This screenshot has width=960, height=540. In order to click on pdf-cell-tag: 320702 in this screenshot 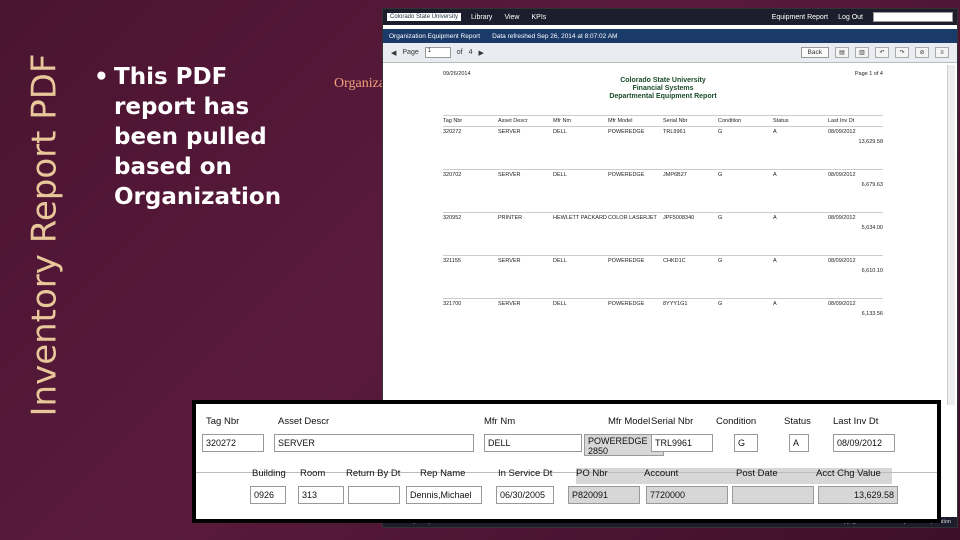, I will do `click(452, 175)`.